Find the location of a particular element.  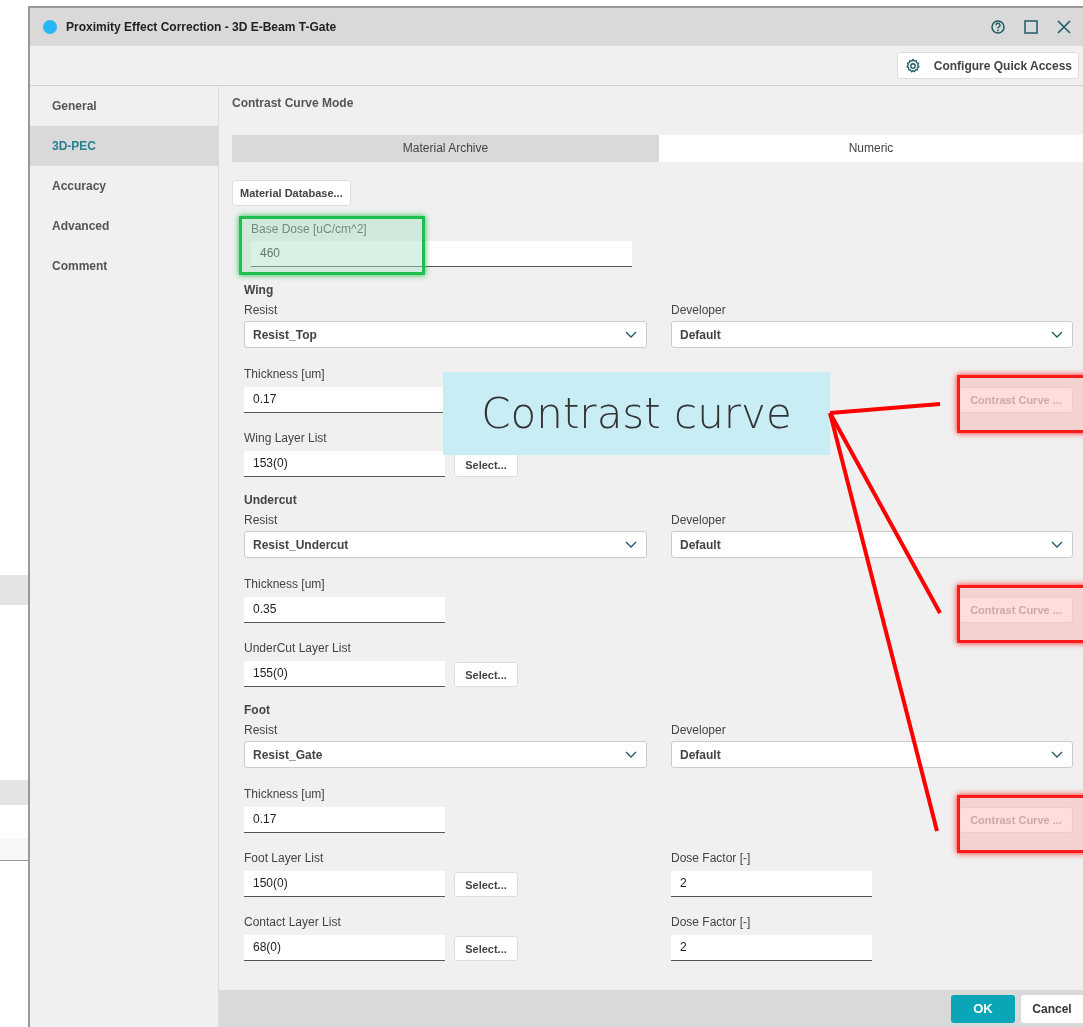

configure-quick-access-button: Configure Quick Access is located at coordinates (987, 65).